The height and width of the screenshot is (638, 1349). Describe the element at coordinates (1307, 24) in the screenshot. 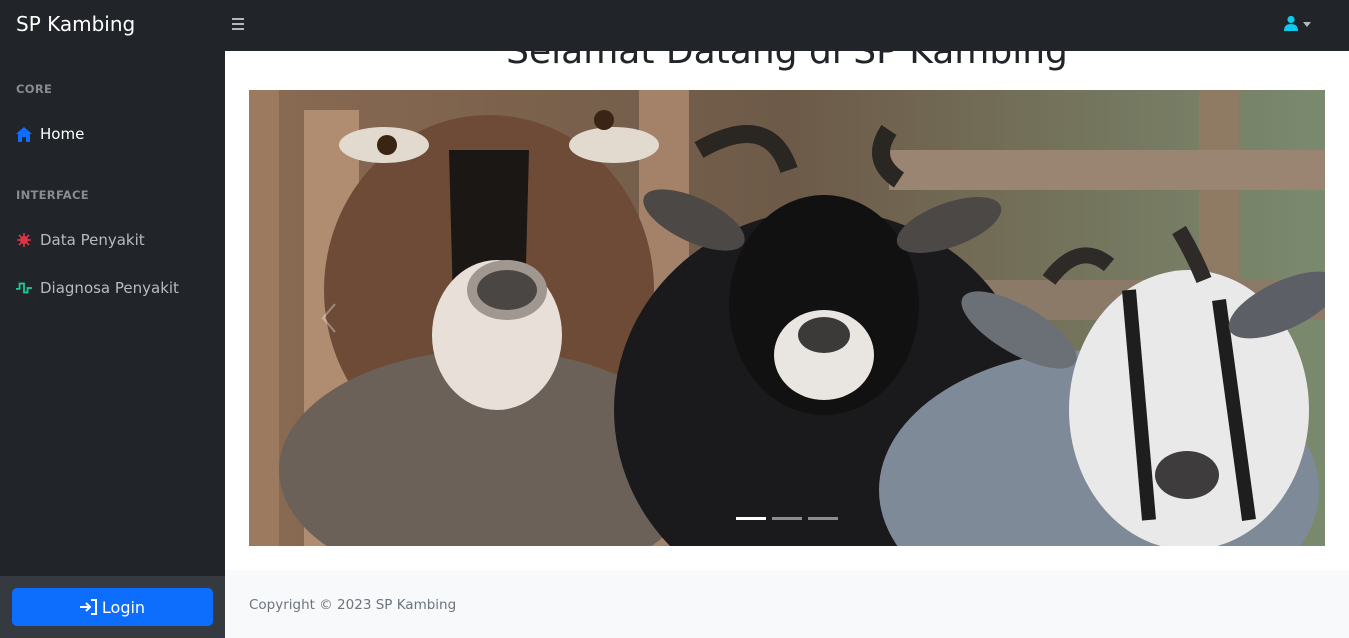

I see `chevron-down-icon` at that location.